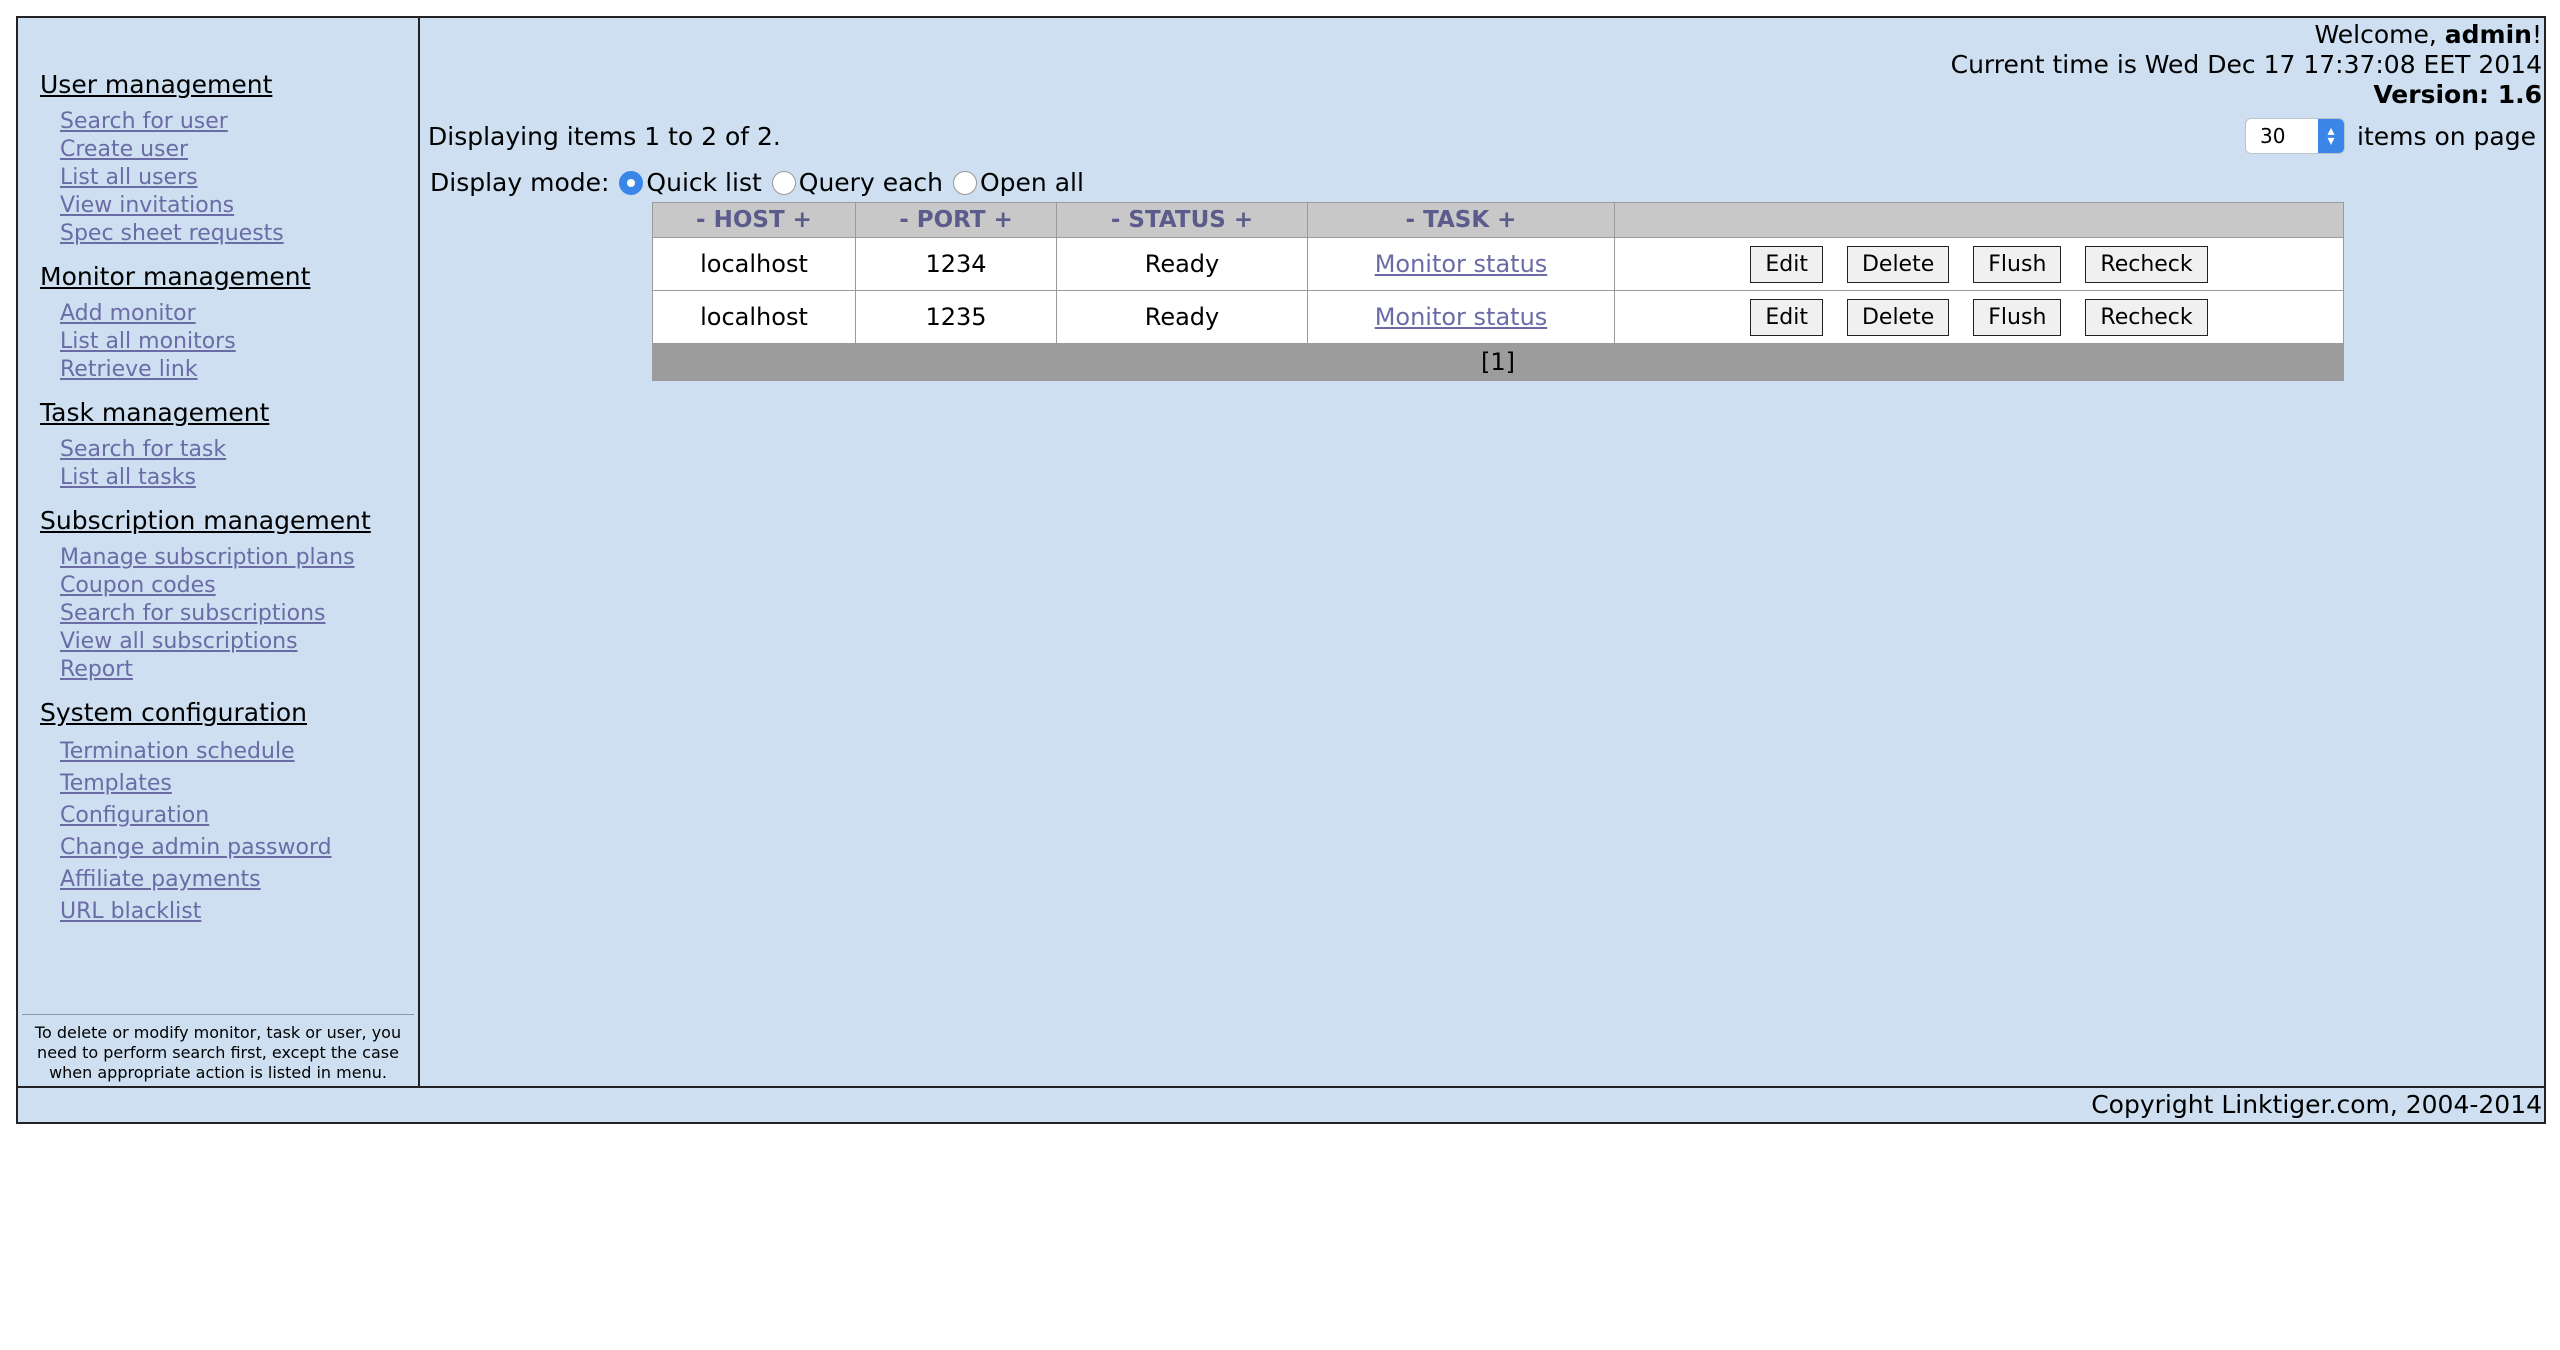  I want to click on menu-link-create-user: Create user, so click(172, 150).